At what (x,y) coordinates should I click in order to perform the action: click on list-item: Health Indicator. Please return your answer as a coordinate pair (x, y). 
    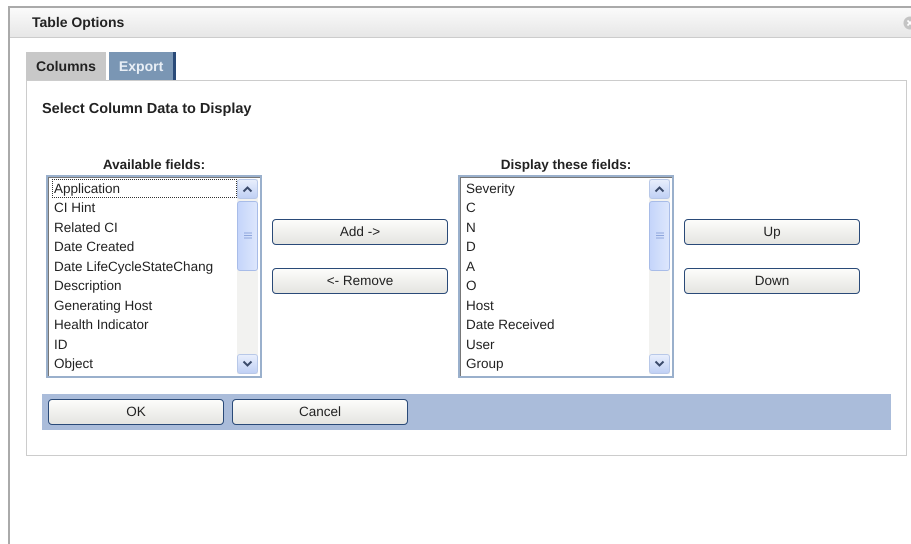
    Looking at the image, I should click on (144, 325).